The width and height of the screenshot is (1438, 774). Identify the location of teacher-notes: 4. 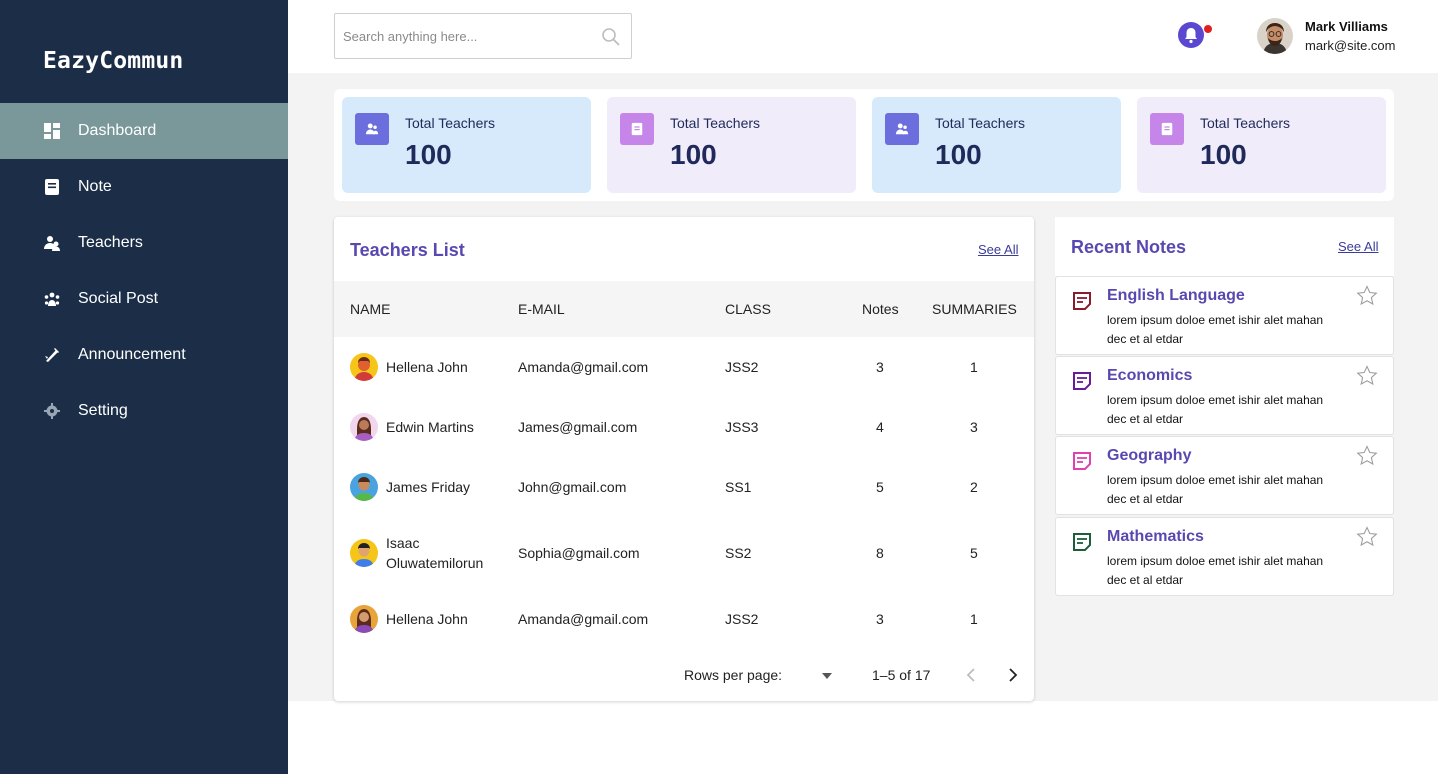
(880, 427).